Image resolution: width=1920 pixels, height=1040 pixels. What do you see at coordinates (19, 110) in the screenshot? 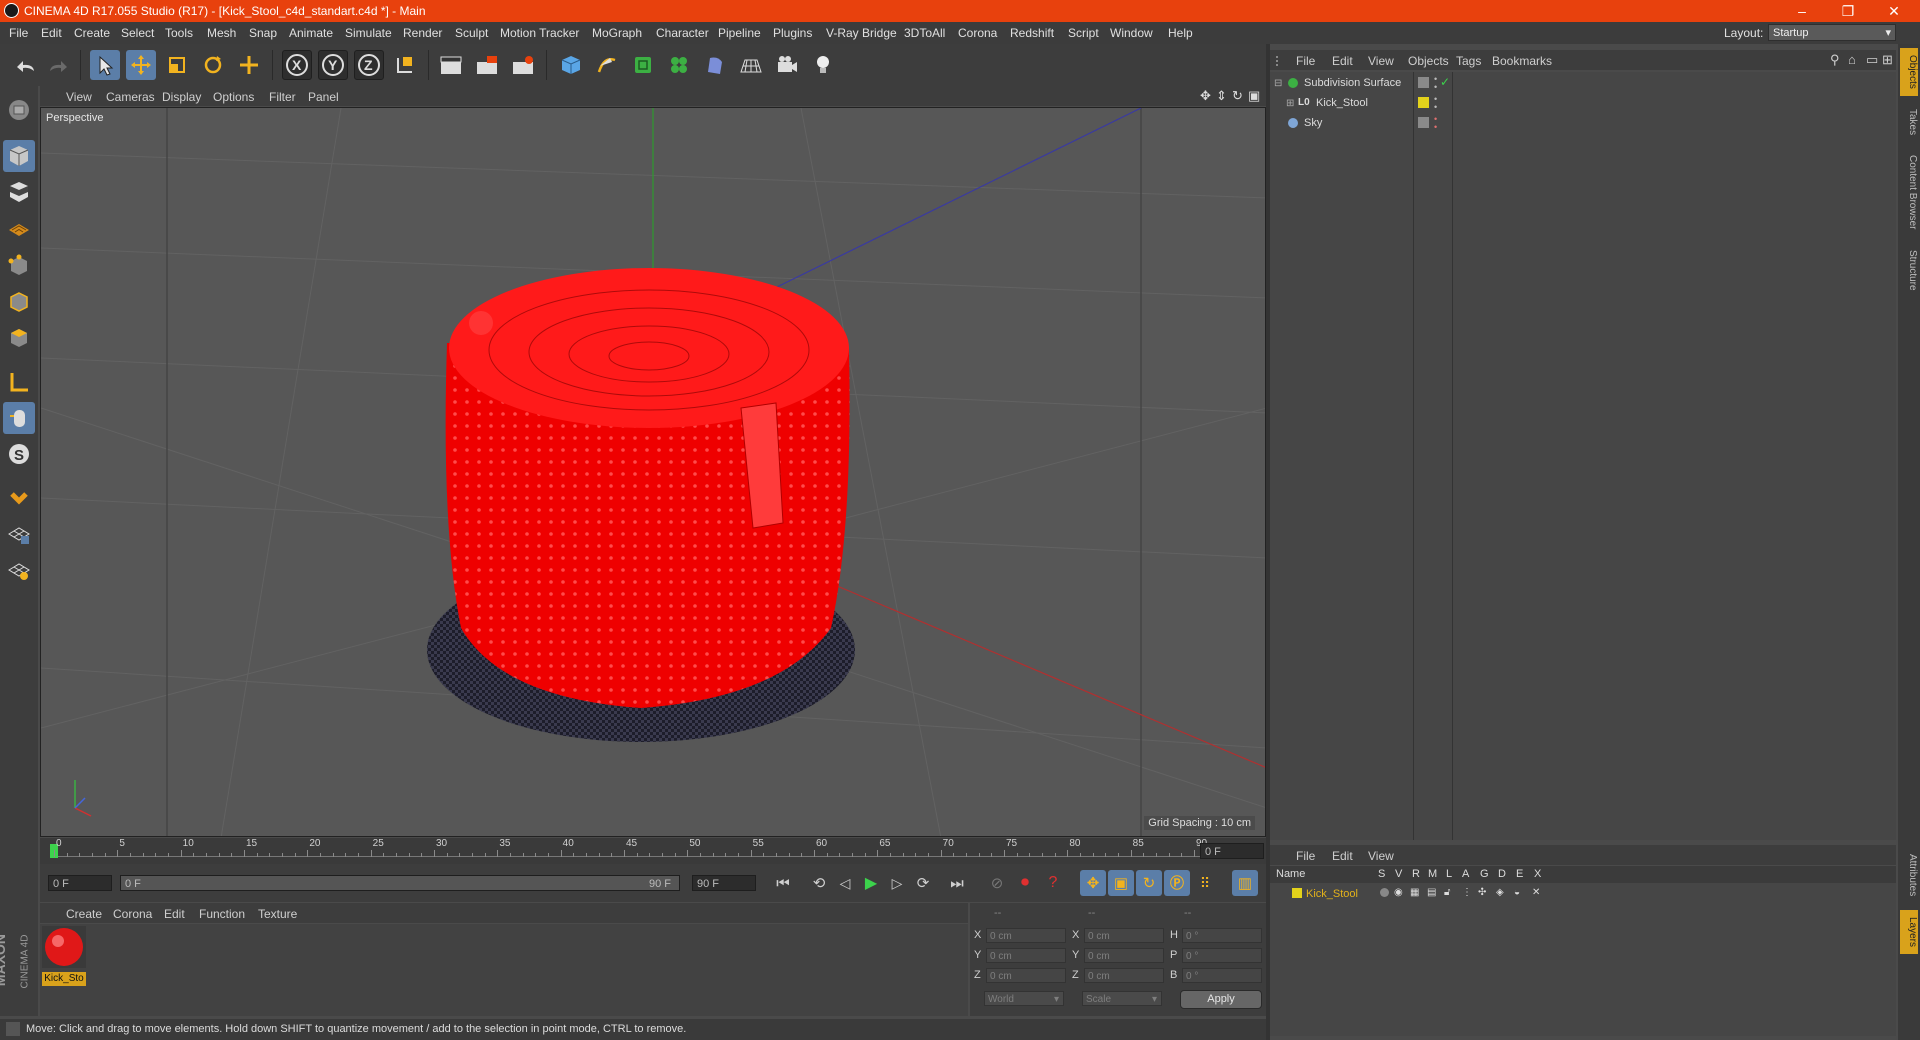
I see `make-editable-button` at bounding box center [19, 110].